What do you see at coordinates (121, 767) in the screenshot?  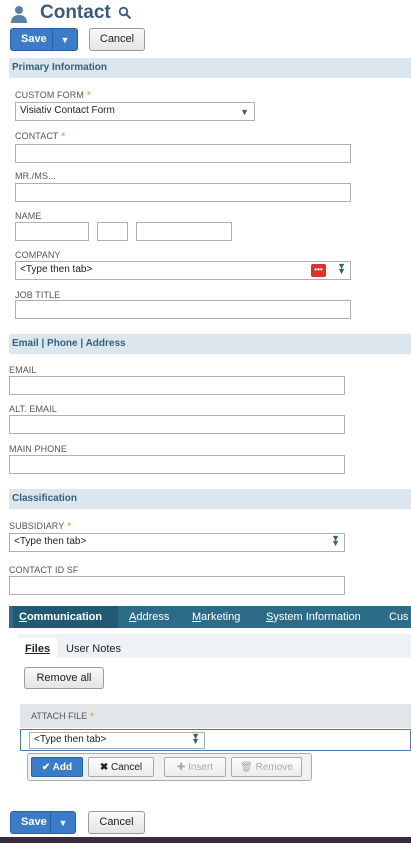 I see `row-cancel-button: ✖ Cancel` at bounding box center [121, 767].